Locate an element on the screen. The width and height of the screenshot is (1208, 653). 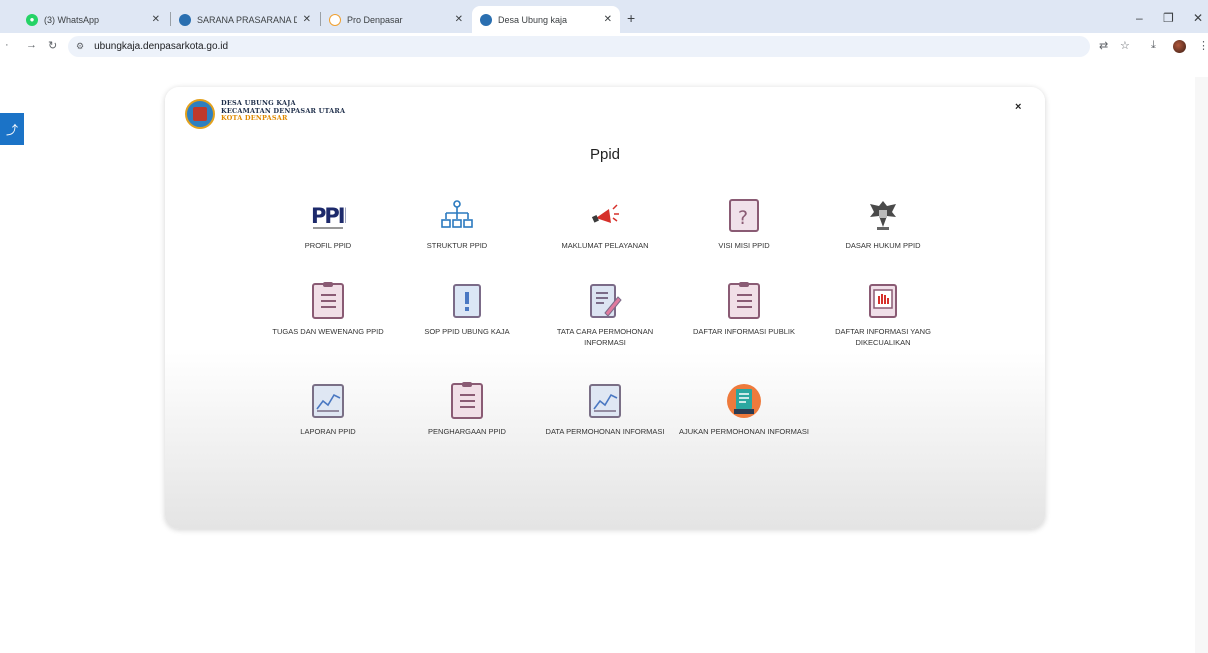
menu-item-tata-cara-permohonan: TATA CARA PERMOHONAN INFORMASI is located at coordinates (605, 315).